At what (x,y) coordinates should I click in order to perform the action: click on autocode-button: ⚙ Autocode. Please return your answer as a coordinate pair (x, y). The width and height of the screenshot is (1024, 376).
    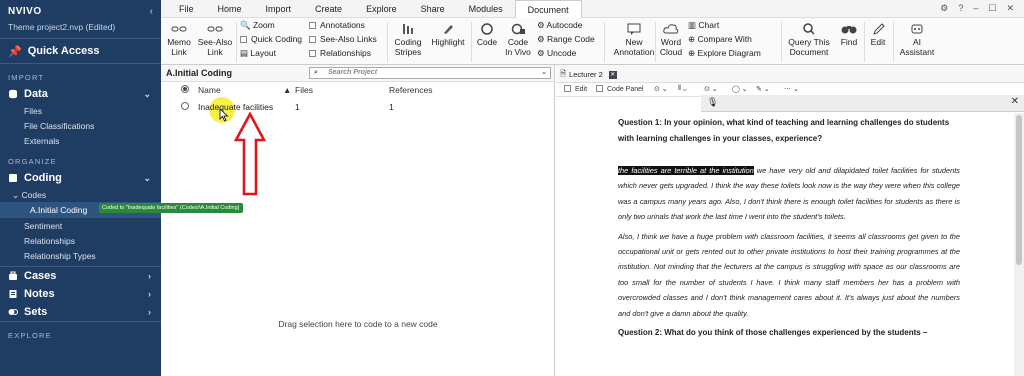
    Looking at the image, I should click on (559, 25).